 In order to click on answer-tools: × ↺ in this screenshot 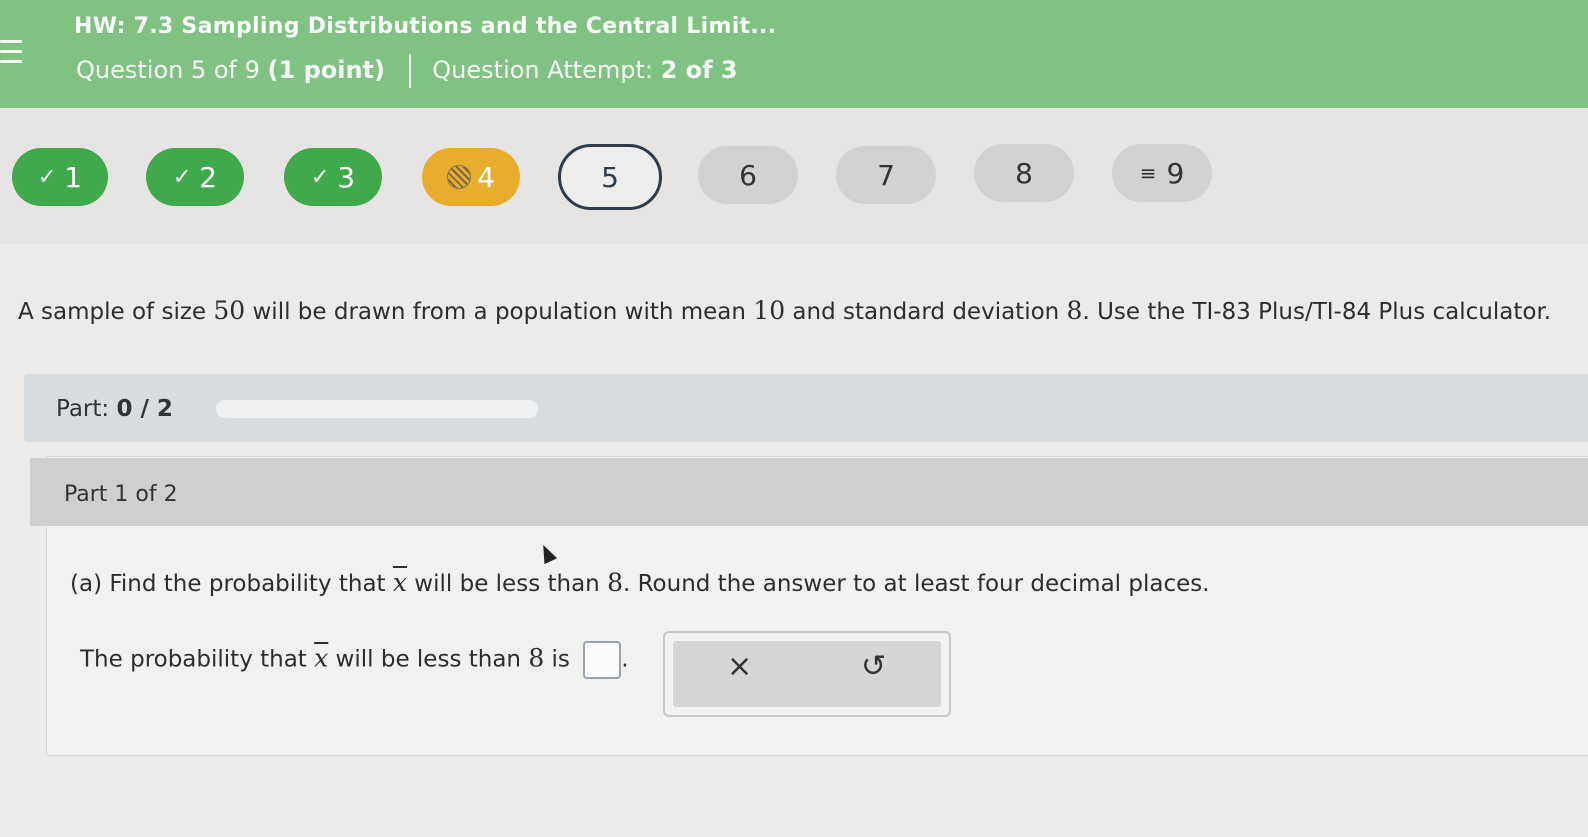, I will do `click(807, 674)`.